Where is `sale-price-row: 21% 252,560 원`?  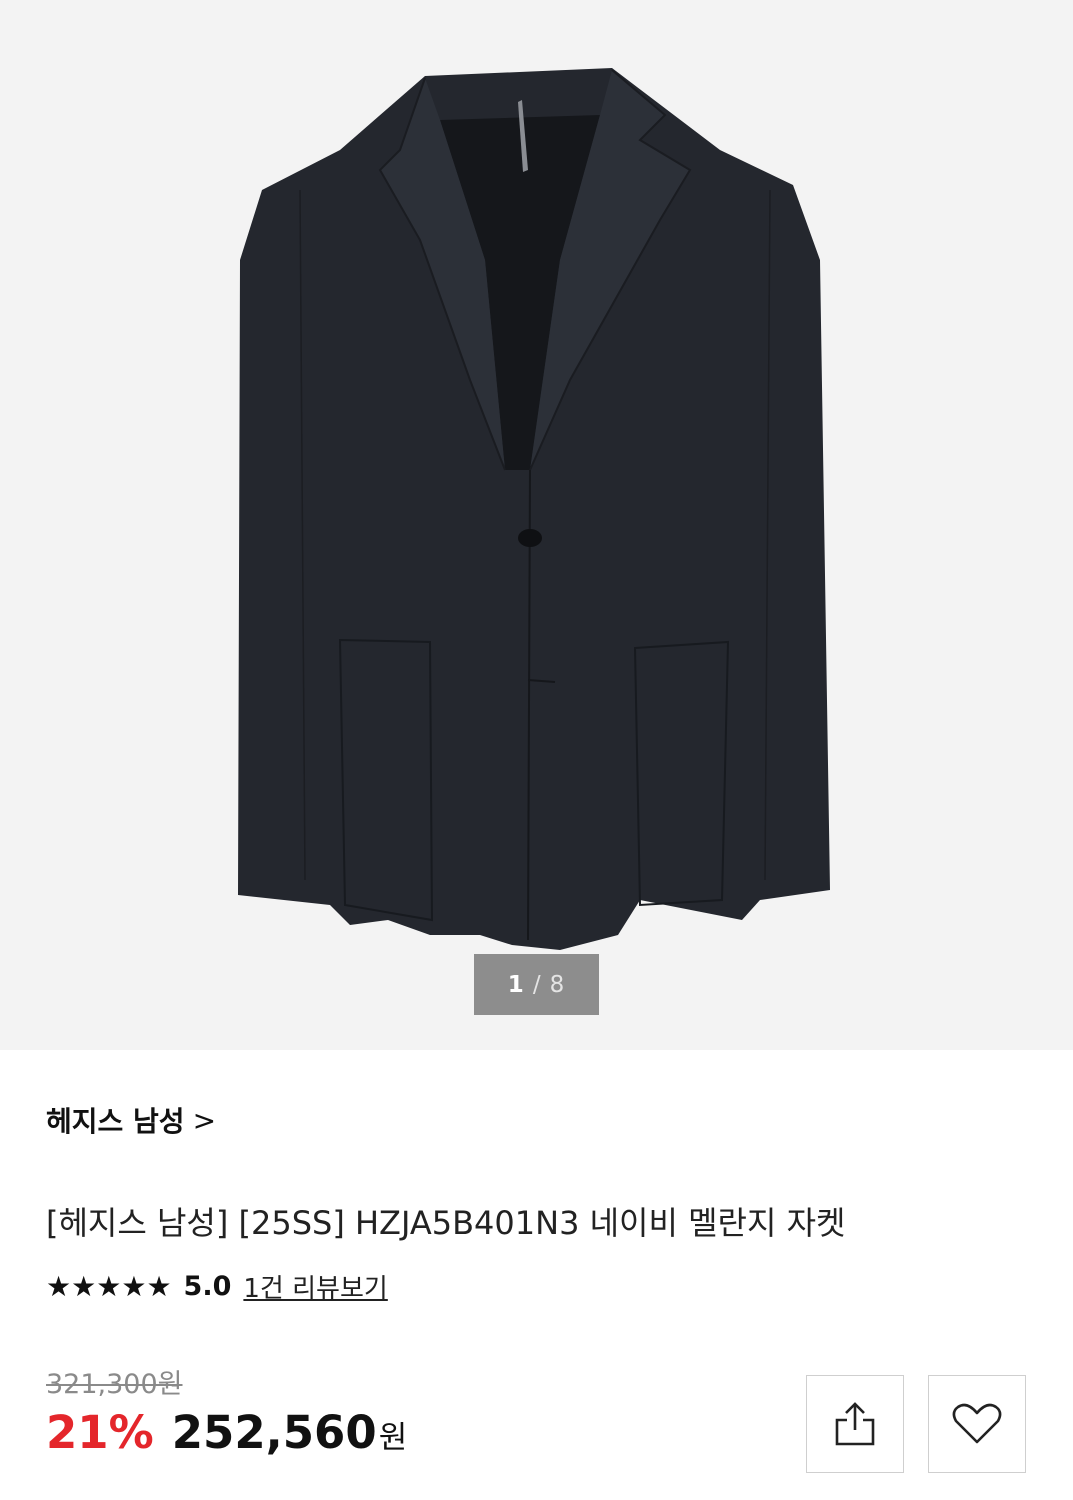
sale-price-row: 21% 252,560 원 is located at coordinates (226, 1432).